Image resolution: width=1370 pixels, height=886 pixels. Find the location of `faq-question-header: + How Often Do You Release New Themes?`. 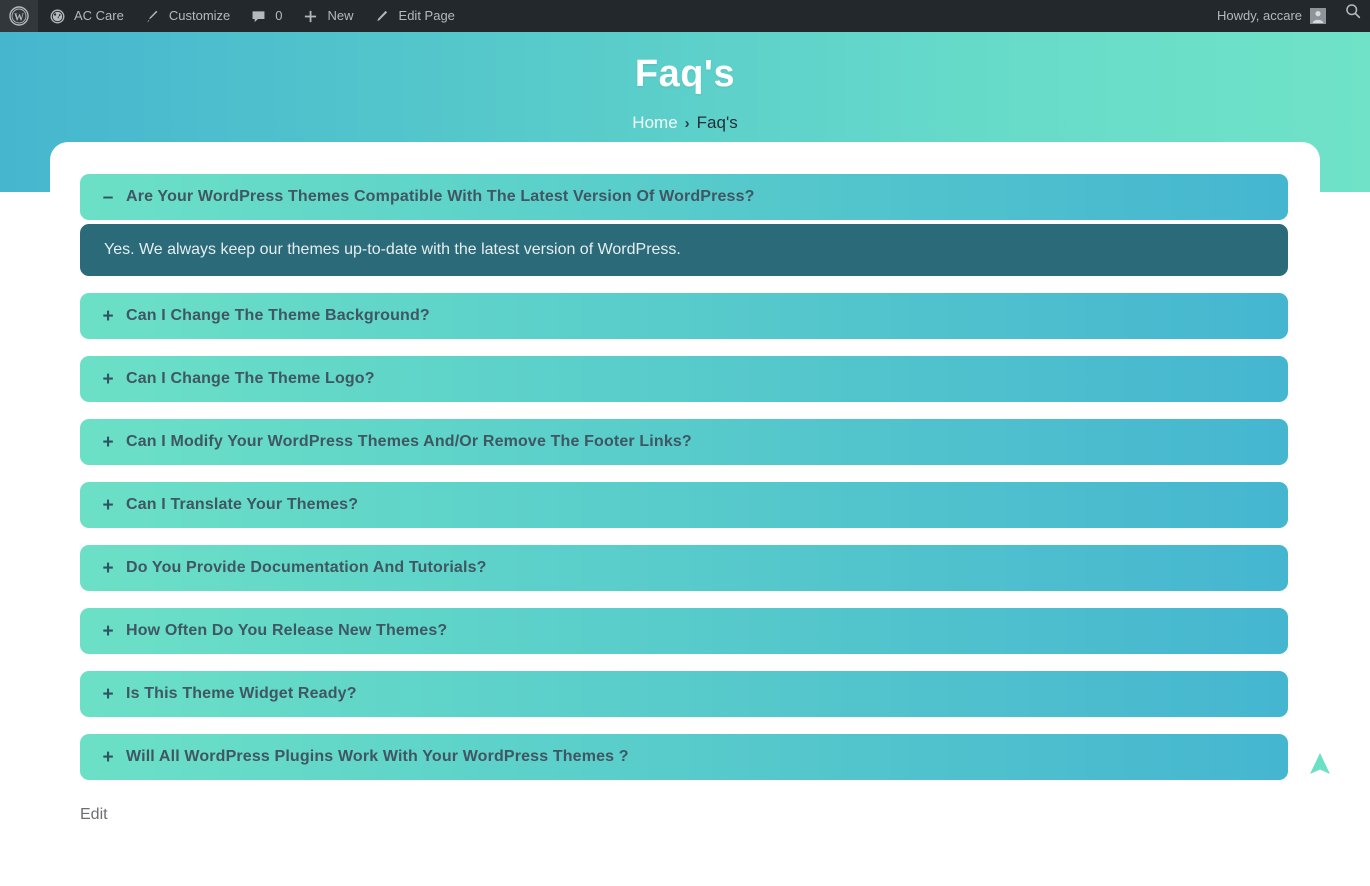

faq-question-header: + How Often Do You Release New Themes? is located at coordinates (684, 631).